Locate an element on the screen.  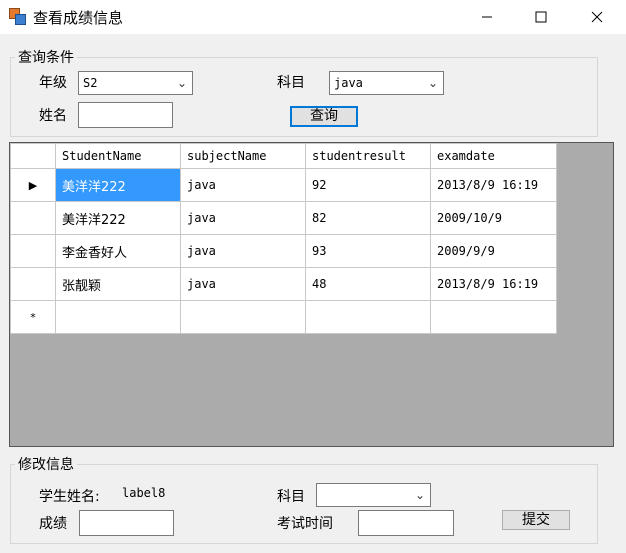
student-name-label: 学生姓名: is located at coordinates (69, 497).